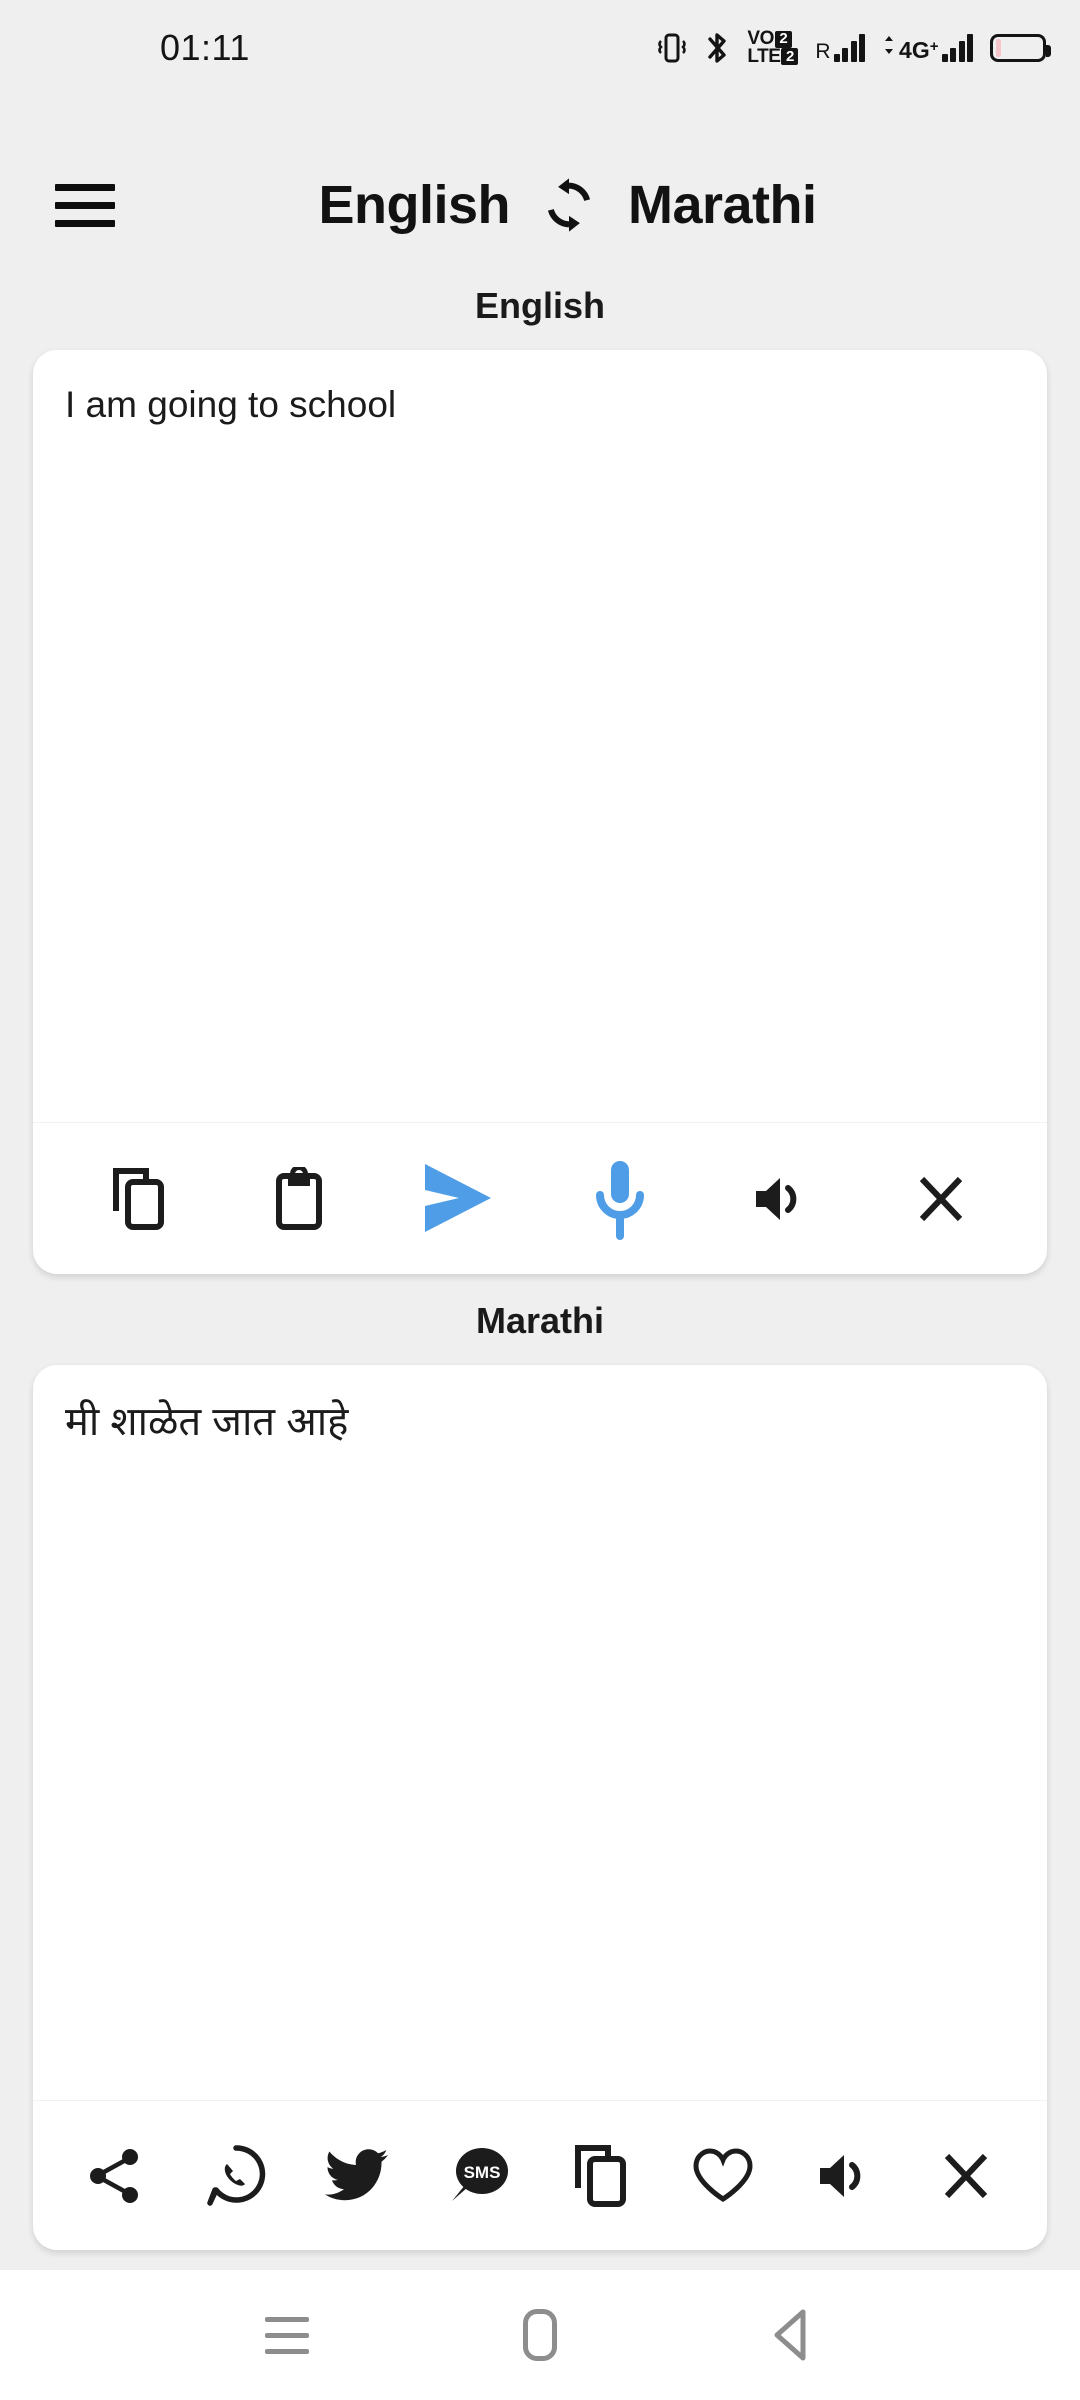 The width and height of the screenshot is (1080, 2400). I want to click on volte-sim-badge-2: 2, so click(790, 57).